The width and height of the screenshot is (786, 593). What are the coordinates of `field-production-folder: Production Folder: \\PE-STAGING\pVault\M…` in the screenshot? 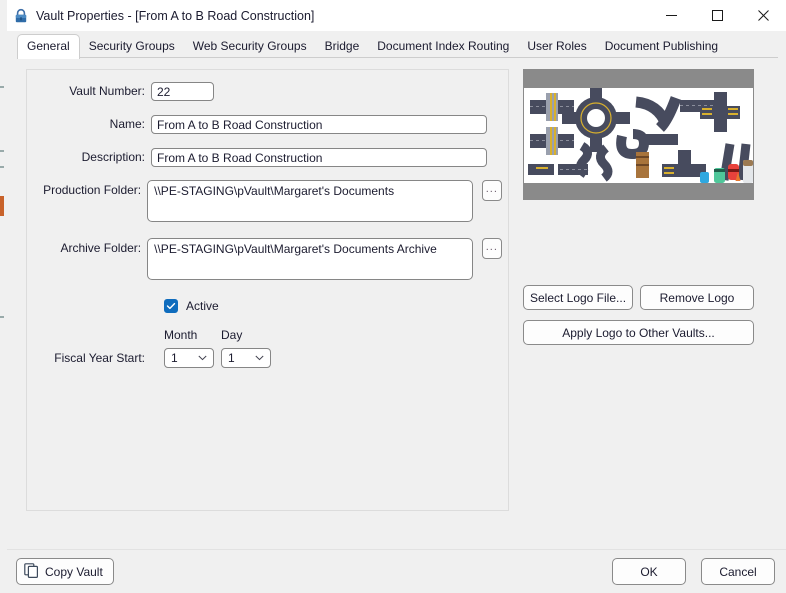 It's located at (264, 201).